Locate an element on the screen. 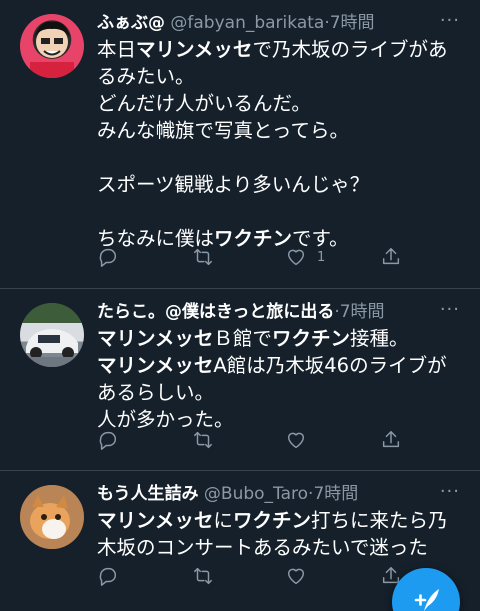 The width and height of the screenshot is (480, 611). tweet-text-segment: 接種。 is located at coordinates (379, 338).